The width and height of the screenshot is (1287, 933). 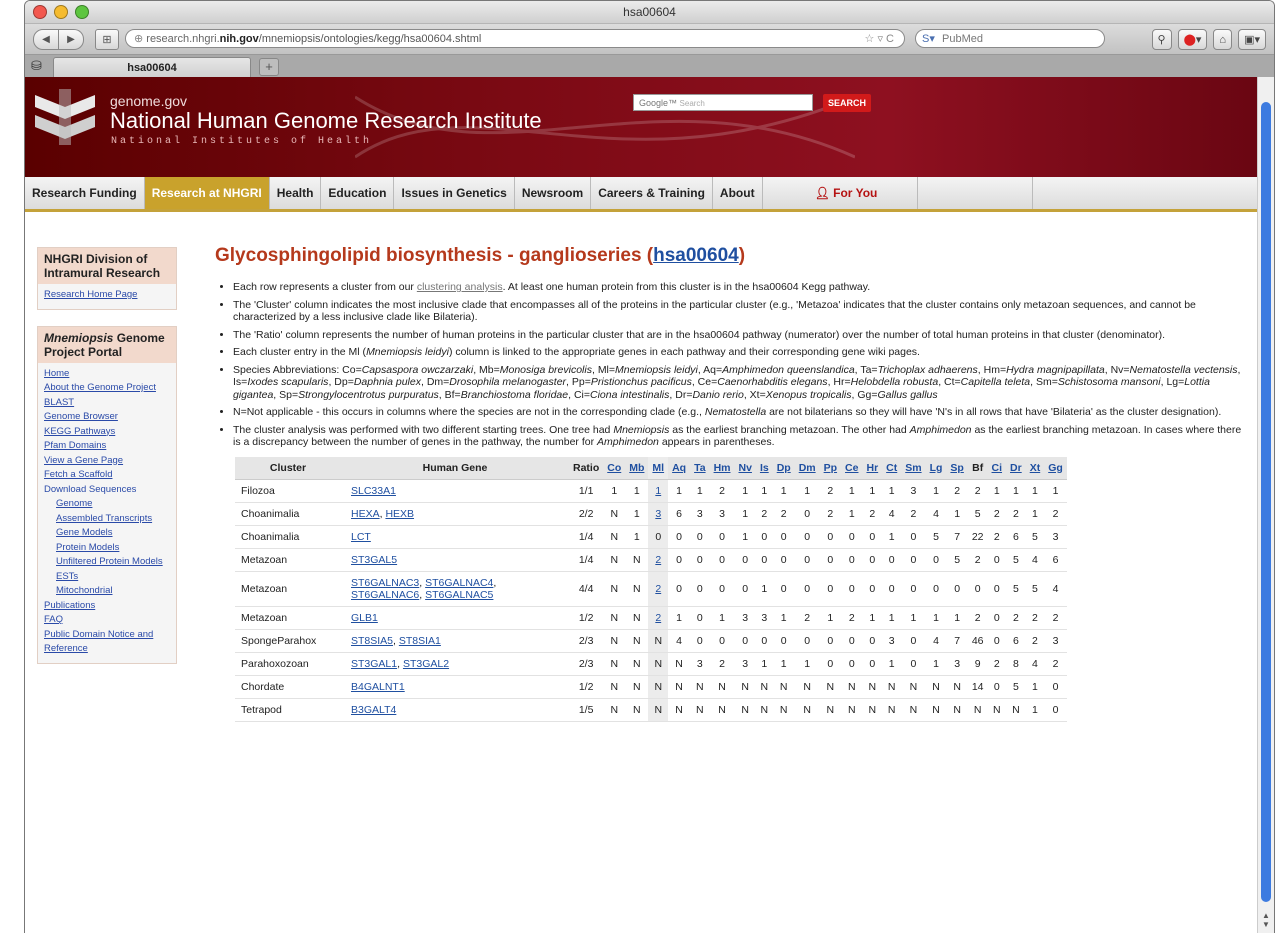 I want to click on search-box: S▾ PubMed, so click(x=1010, y=38).